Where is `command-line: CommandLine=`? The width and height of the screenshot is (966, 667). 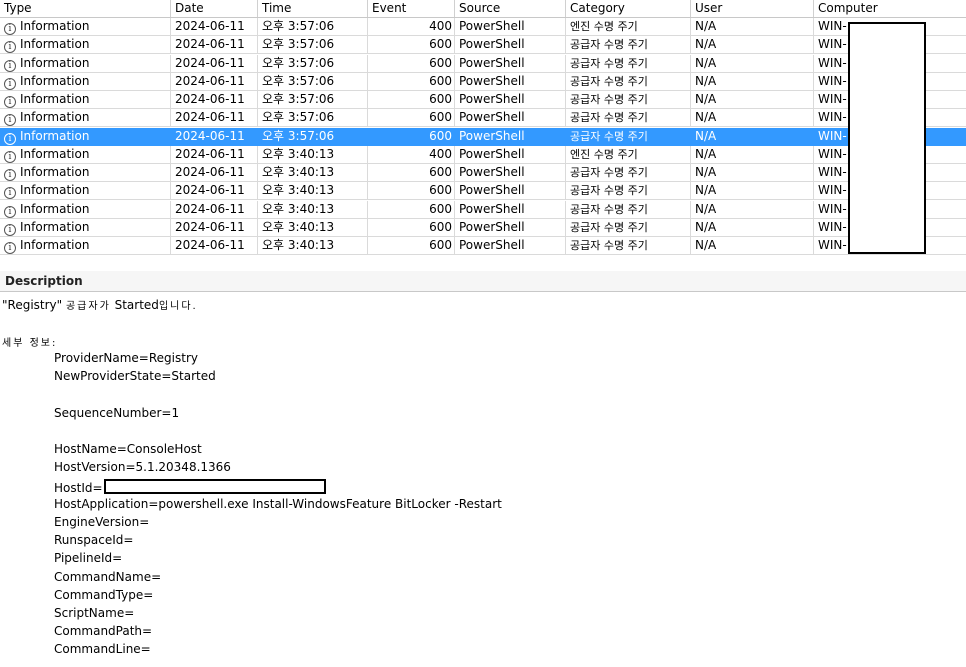
command-line: CommandLine= is located at coordinates (102, 649).